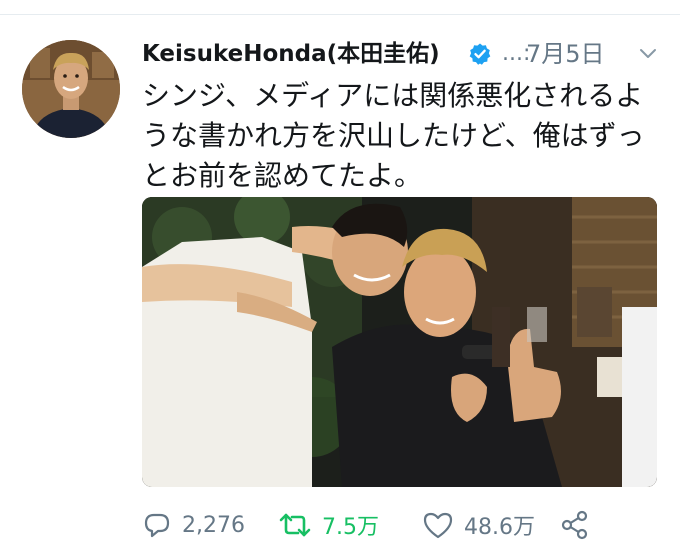 The height and width of the screenshot is (556, 680). I want to click on like-button: 48.6万, so click(478, 525).